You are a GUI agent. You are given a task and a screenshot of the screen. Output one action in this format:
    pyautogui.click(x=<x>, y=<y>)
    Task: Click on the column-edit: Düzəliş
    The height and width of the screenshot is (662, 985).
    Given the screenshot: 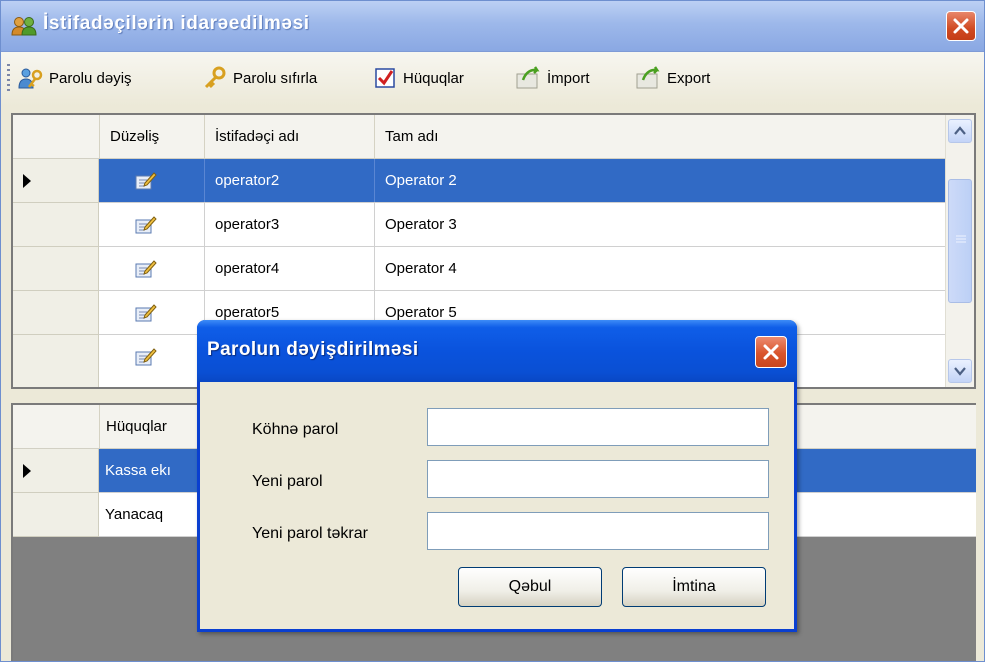 What is the action you would take?
    pyautogui.click(x=151, y=136)
    